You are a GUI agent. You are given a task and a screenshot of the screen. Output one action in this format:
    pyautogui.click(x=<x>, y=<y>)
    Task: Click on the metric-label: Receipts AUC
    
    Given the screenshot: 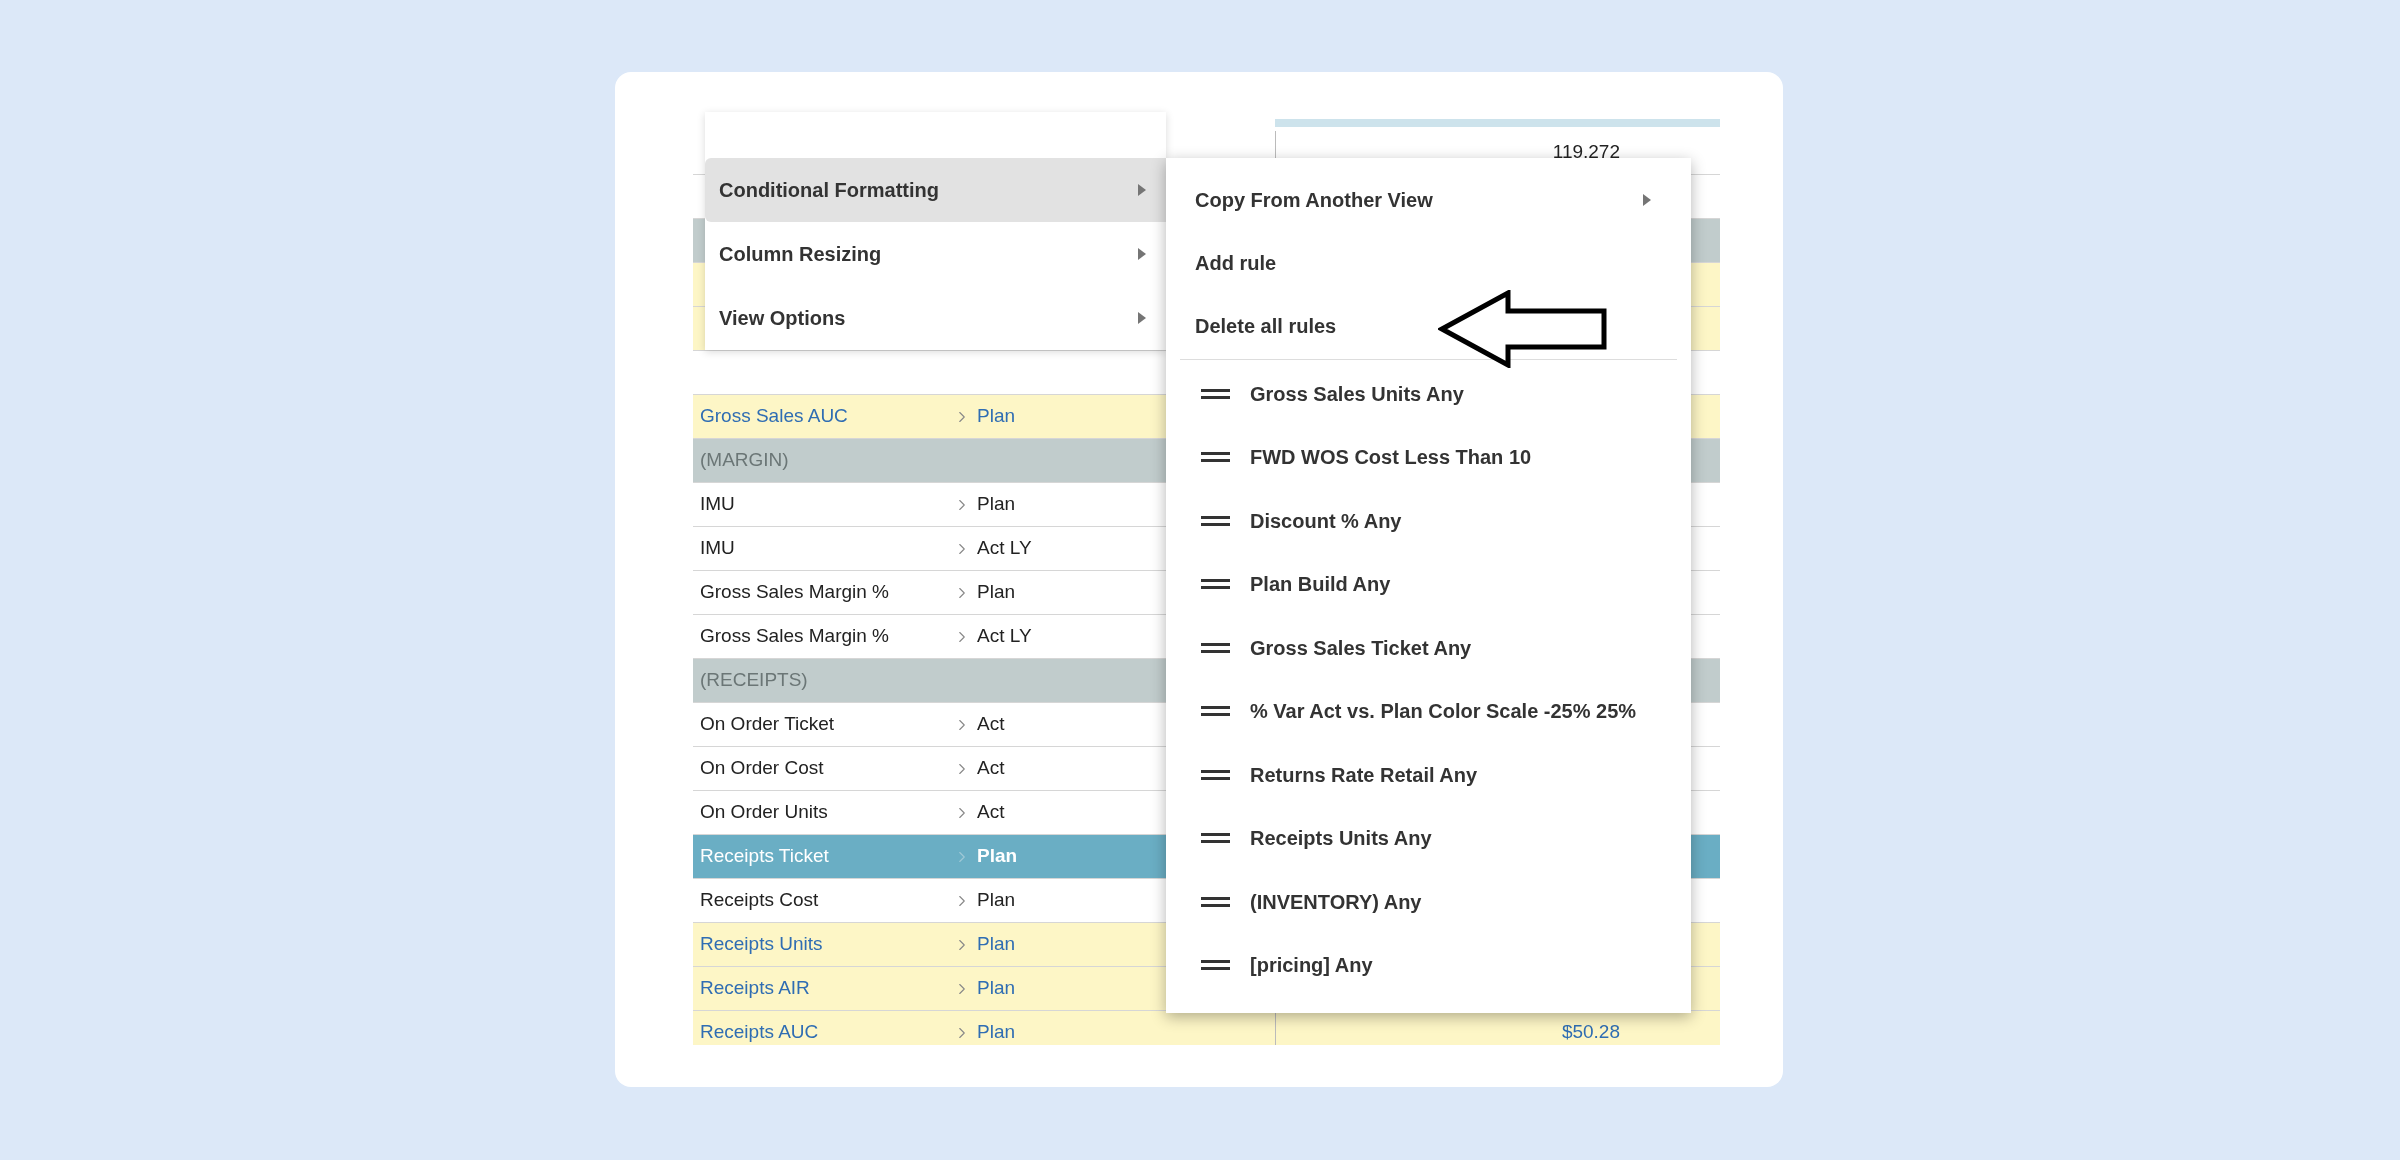 What is the action you would take?
    pyautogui.click(x=759, y=1032)
    